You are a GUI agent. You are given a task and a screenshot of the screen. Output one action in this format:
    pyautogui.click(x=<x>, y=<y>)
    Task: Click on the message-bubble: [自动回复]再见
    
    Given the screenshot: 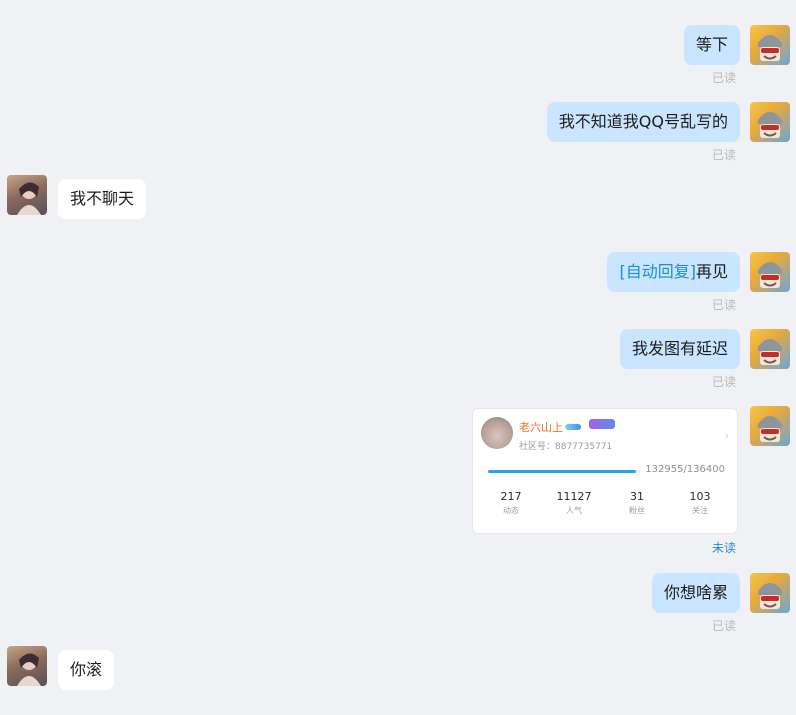 What is the action you would take?
    pyautogui.click(x=673, y=272)
    